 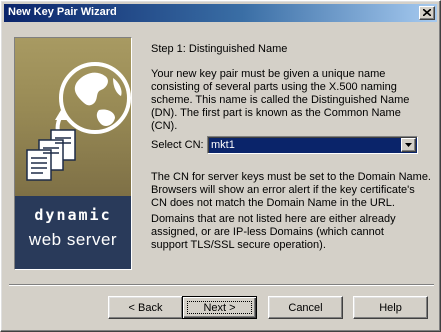 I want to click on brand-name-line2: web server, so click(x=73, y=239).